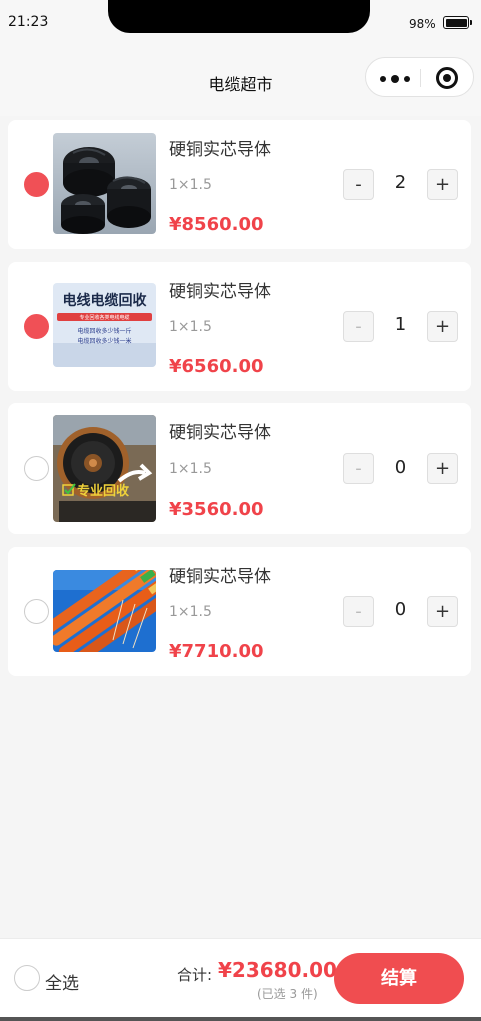 The image size is (481, 1021). What do you see at coordinates (27, 978) in the screenshot?
I see `select-all-checkbox` at bounding box center [27, 978].